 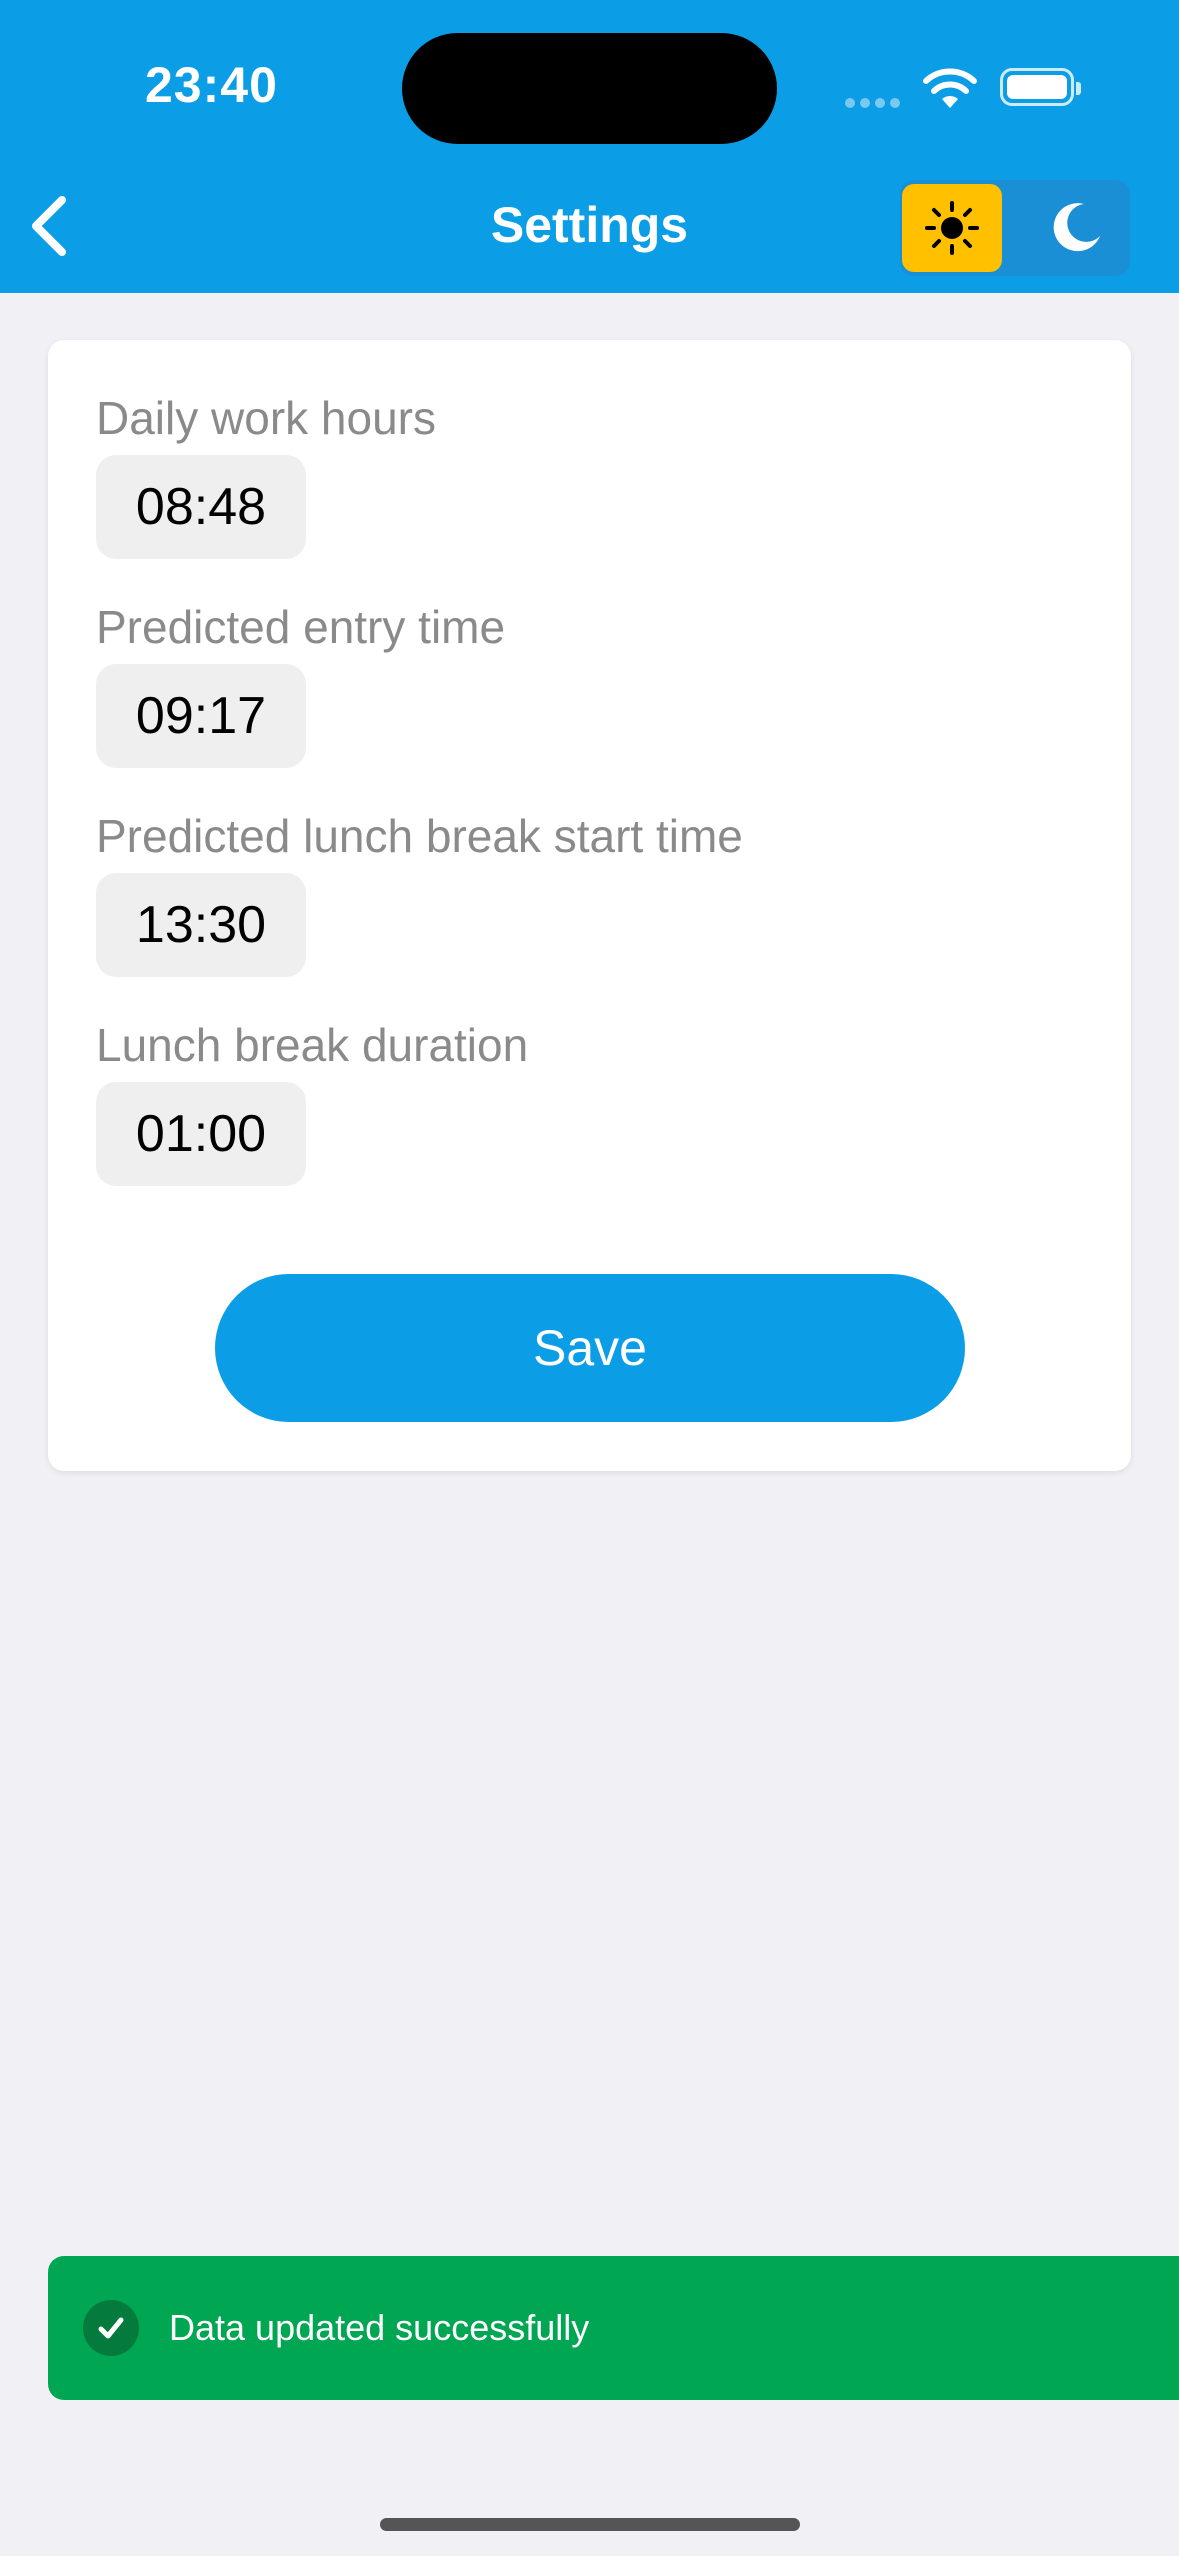 I want to click on field-label: Predicted lunch break start time, so click(x=419, y=836).